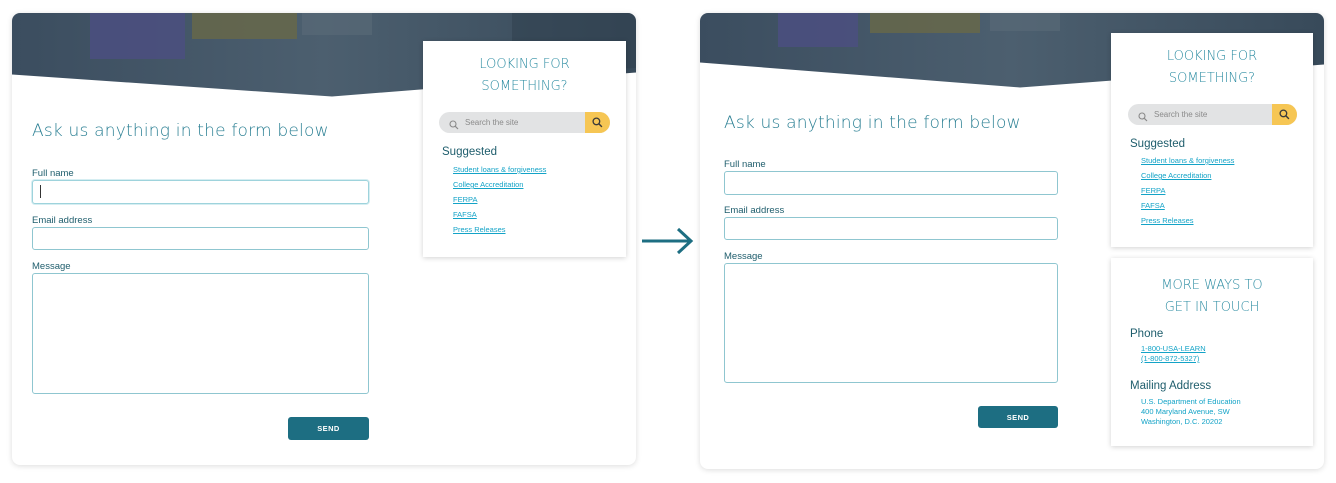 The image size is (1336, 483). What do you see at coordinates (1185, 411) in the screenshot?
I see `address-line: 400 Maryland Avenue, SW` at bounding box center [1185, 411].